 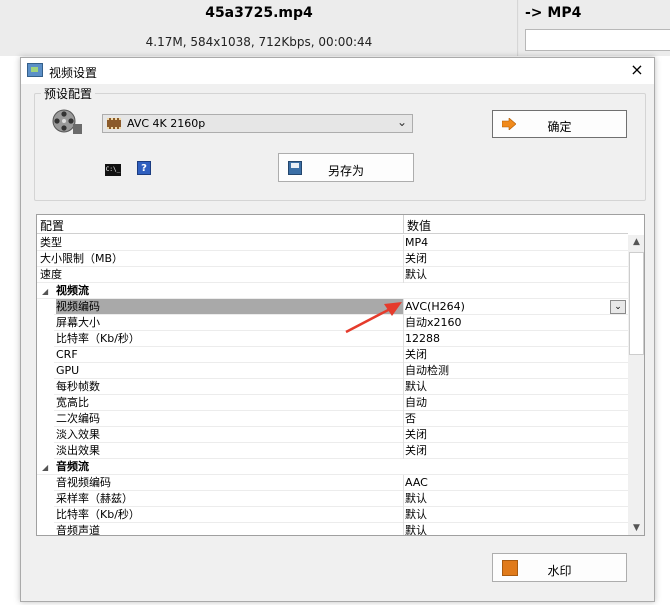 I want to click on ok-label: 确定, so click(x=559, y=127).